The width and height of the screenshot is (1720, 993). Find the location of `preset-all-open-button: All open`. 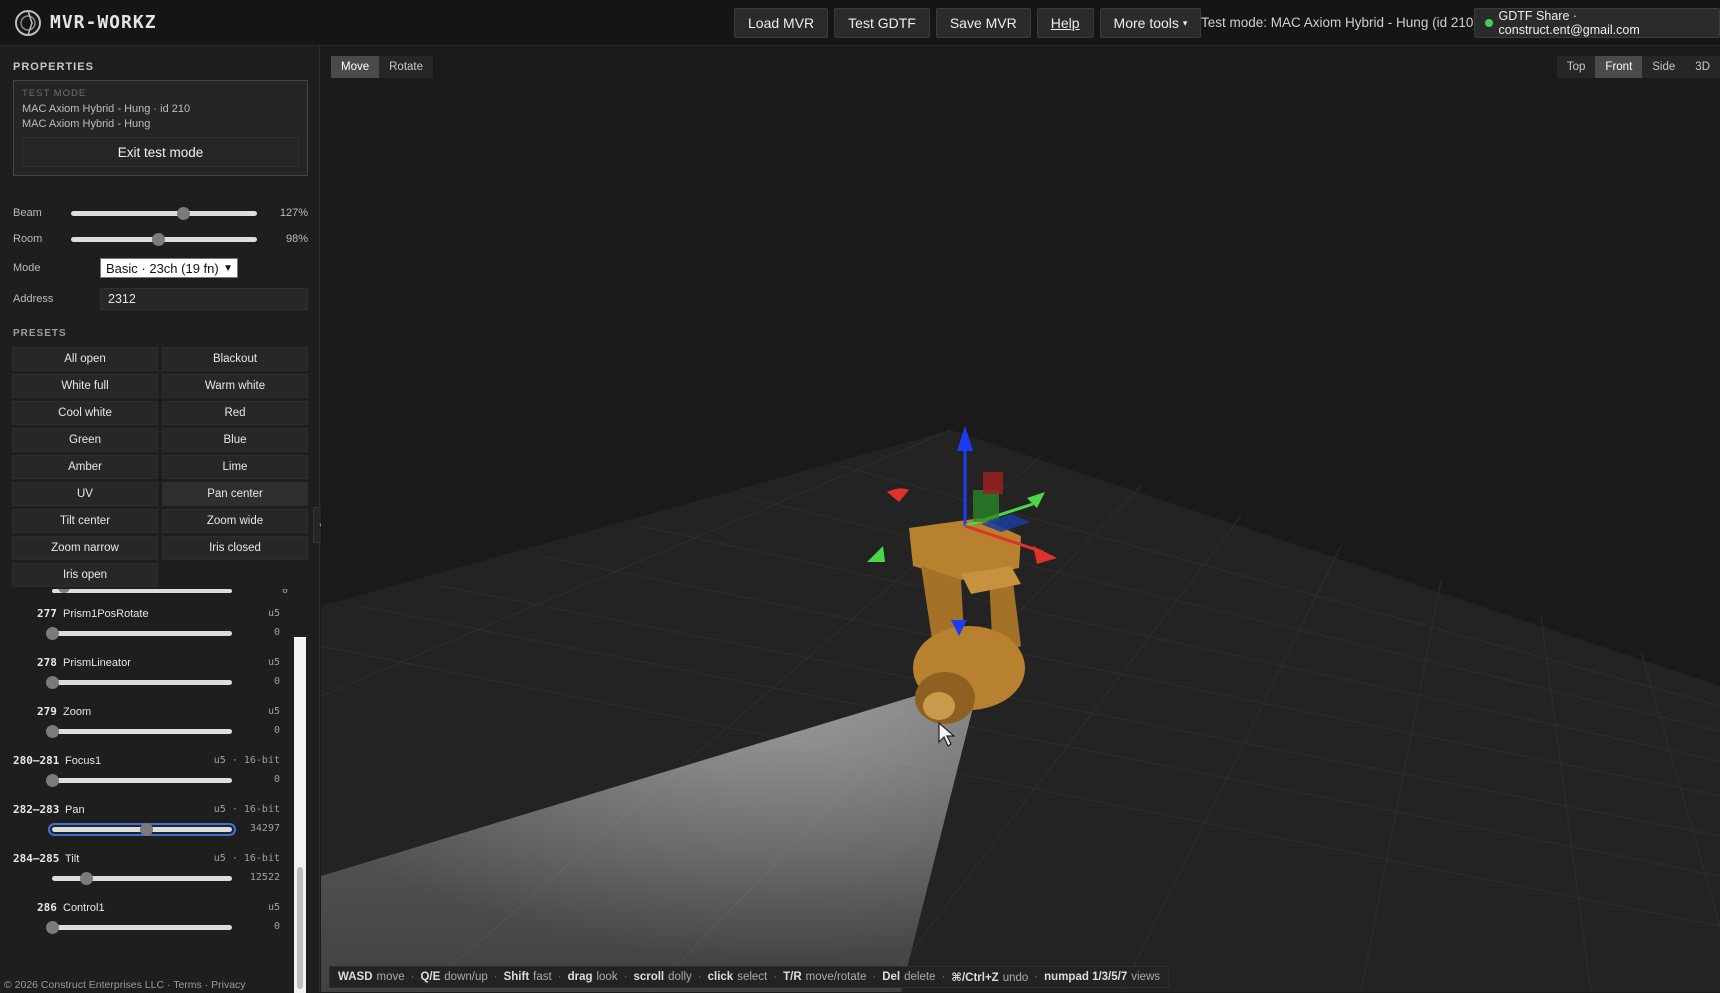

preset-all-open-button: All open is located at coordinates (85, 359).